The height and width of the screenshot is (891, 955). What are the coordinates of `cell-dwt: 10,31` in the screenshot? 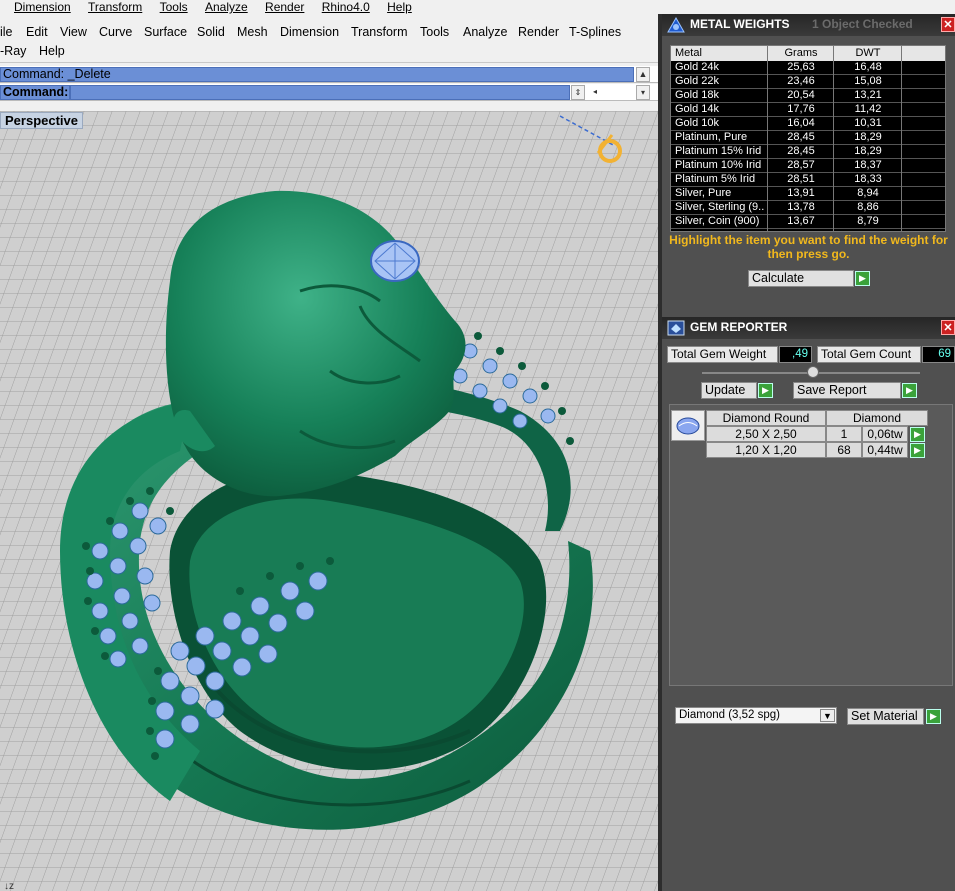 It's located at (868, 123).